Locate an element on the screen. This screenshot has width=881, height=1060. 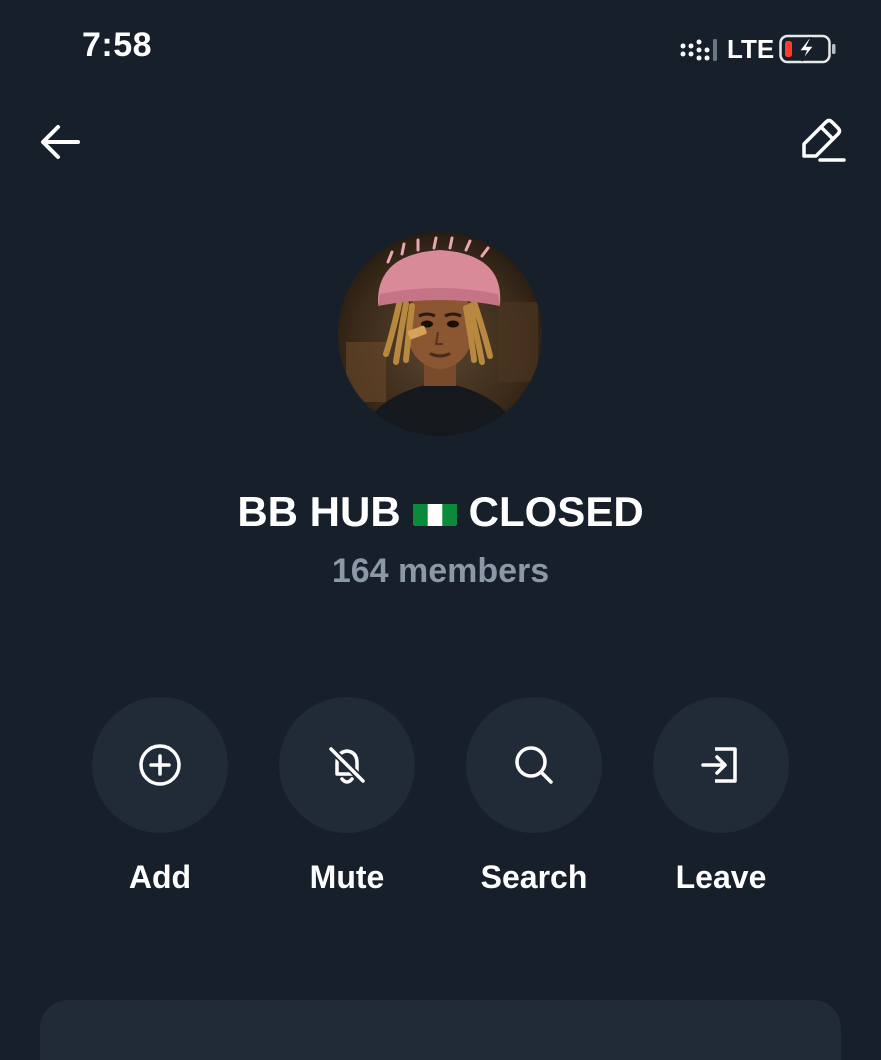
add-button-circle is located at coordinates (160, 765).